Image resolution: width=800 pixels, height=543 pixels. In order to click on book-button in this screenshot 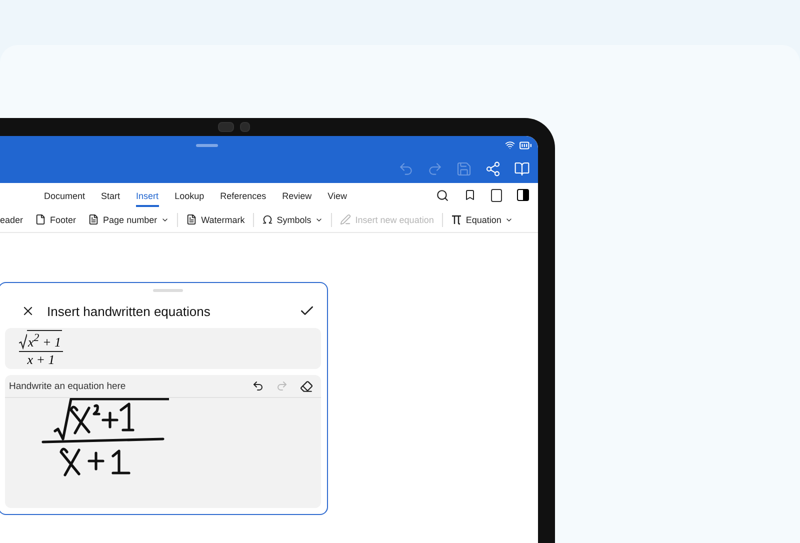, I will do `click(522, 169)`.